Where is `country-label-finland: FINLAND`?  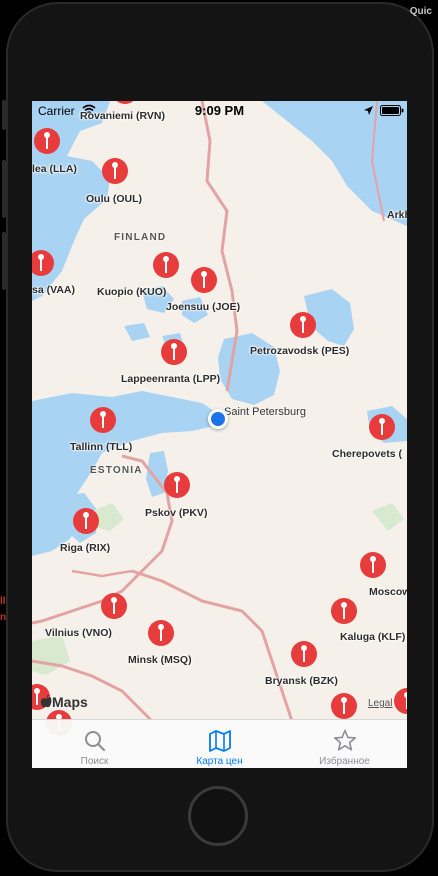
country-label-finland: FINLAND is located at coordinates (140, 237).